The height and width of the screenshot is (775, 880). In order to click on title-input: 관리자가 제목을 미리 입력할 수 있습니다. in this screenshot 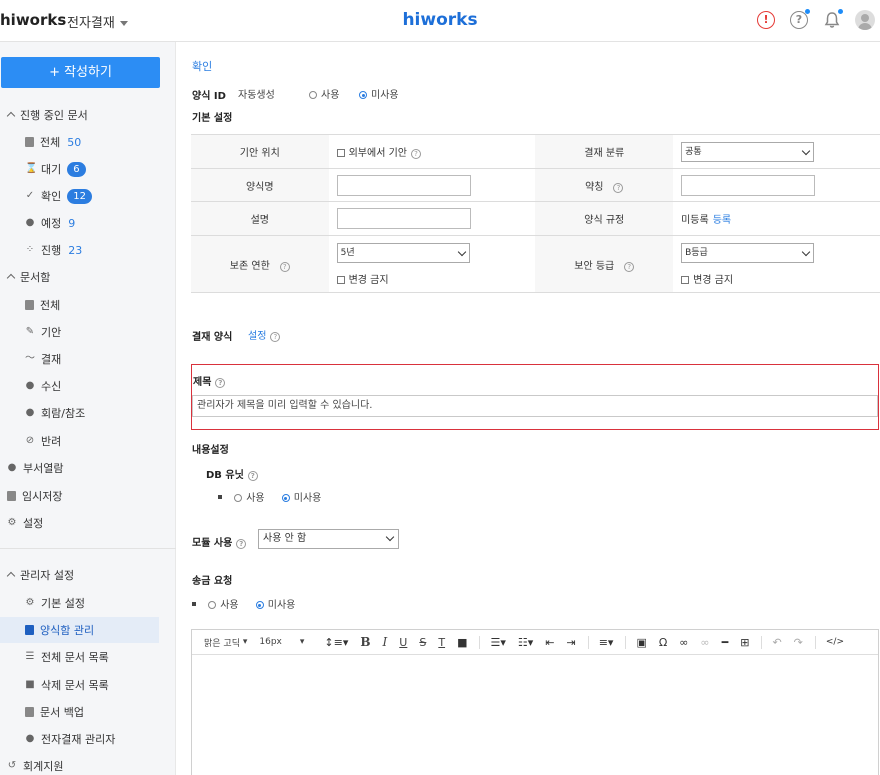, I will do `click(535, 406)`.